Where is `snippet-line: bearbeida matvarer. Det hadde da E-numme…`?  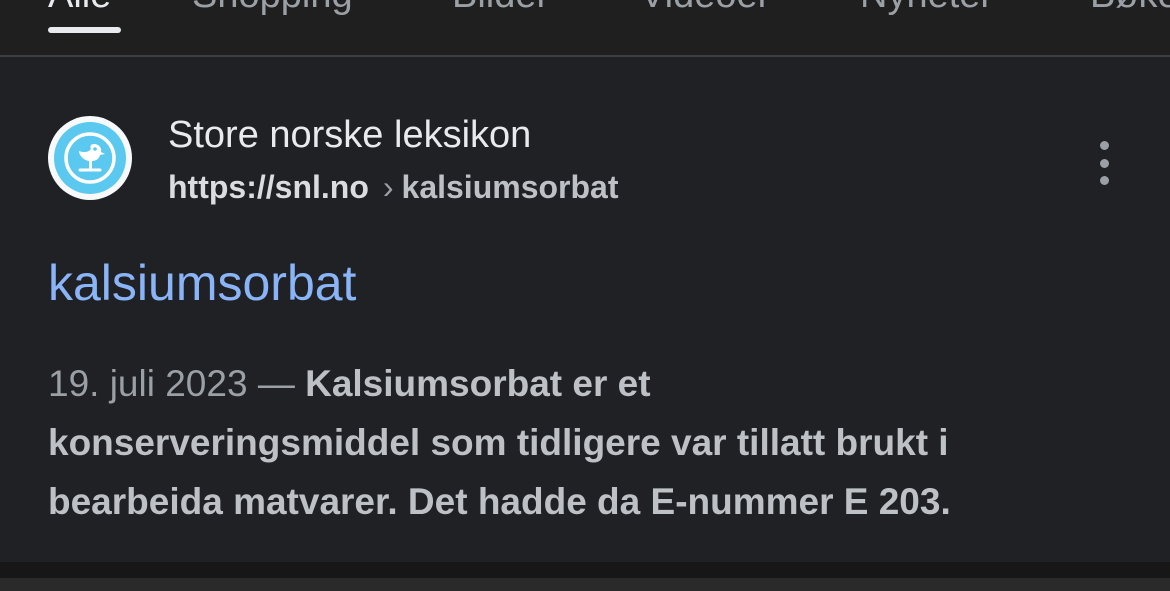 snippet-line: bearbeida matvarer. Det hadde da E-numme… is located at coordinates (499, 501).